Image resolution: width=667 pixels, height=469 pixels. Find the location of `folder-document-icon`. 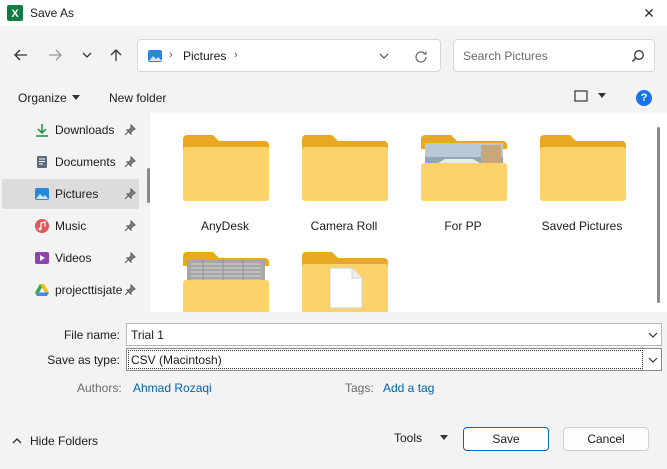

folder-document-icon is located at coordinates (226, 282).